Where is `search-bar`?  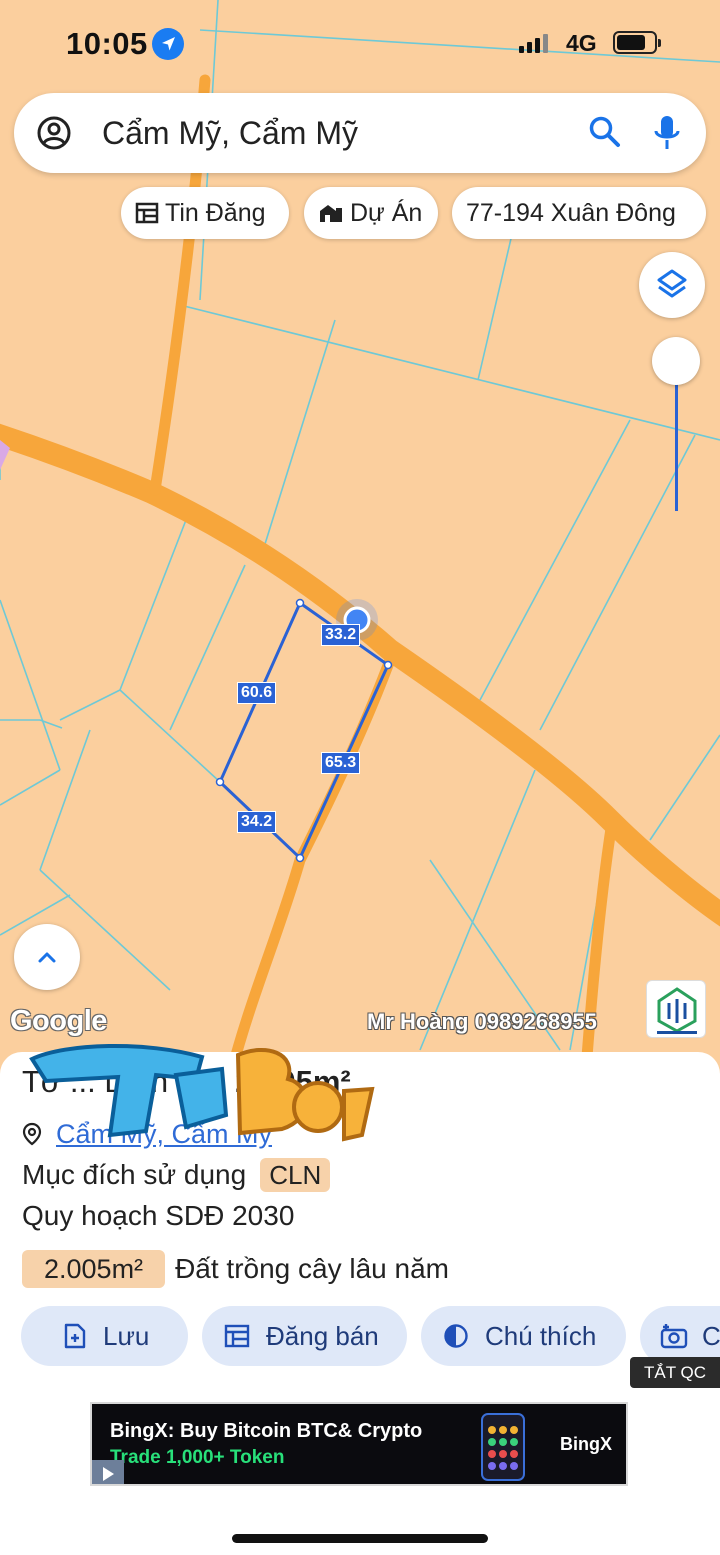 search-bar is located at coordinates (360, 133).